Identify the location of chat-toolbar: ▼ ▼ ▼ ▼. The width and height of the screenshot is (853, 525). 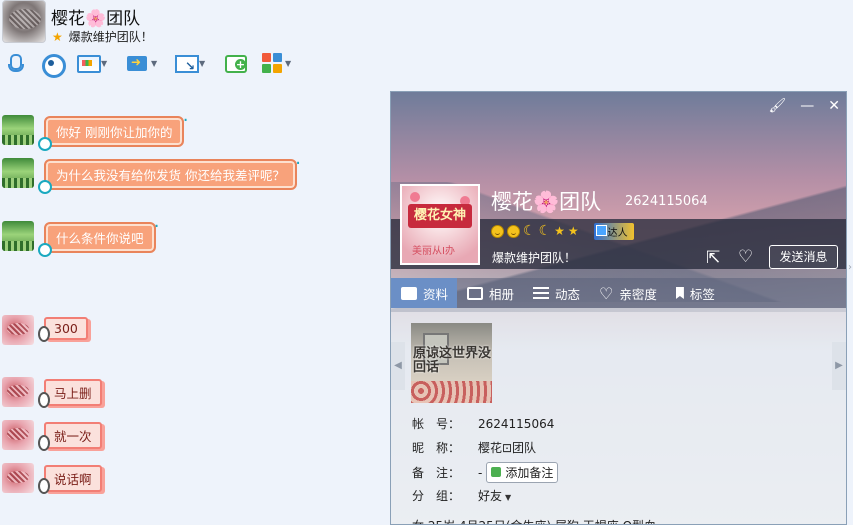
(153, 63).